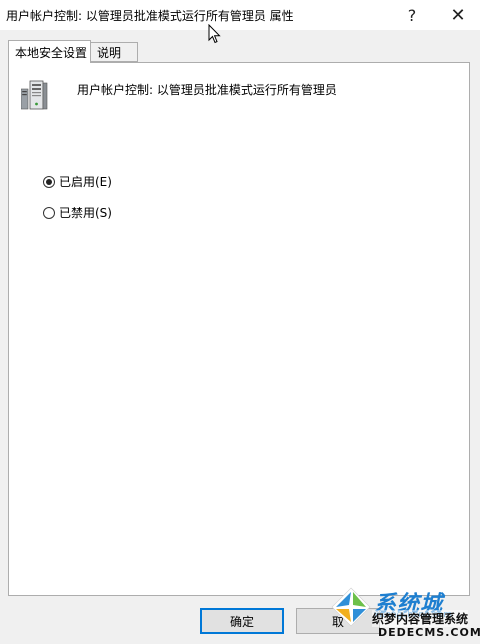 This screenshot has width=480, height=644. What do you see at coordinates (49, 51) in the screenshot?
I see `tab-local-security-setting: 本地安全设置` at bounding box center [49, 51].